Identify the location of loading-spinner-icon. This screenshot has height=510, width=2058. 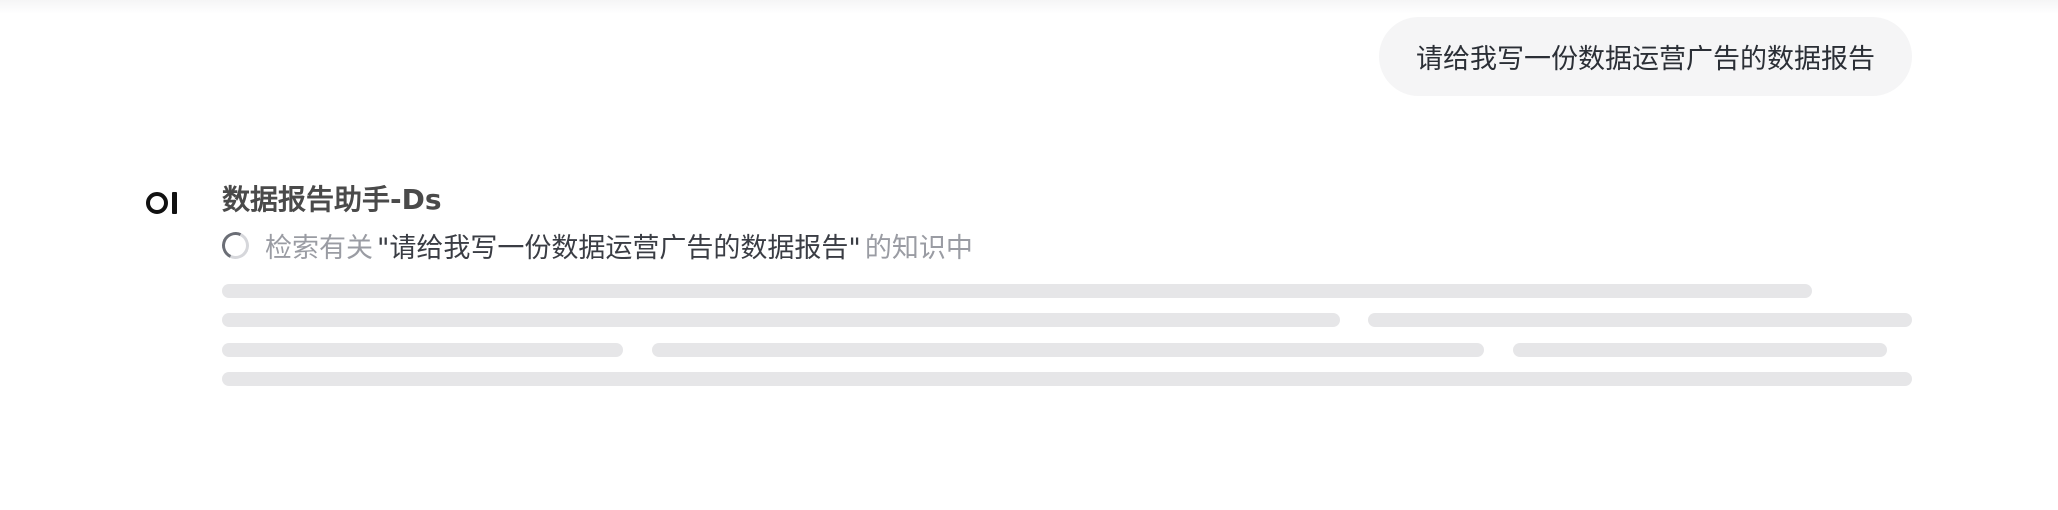
(235, 245).